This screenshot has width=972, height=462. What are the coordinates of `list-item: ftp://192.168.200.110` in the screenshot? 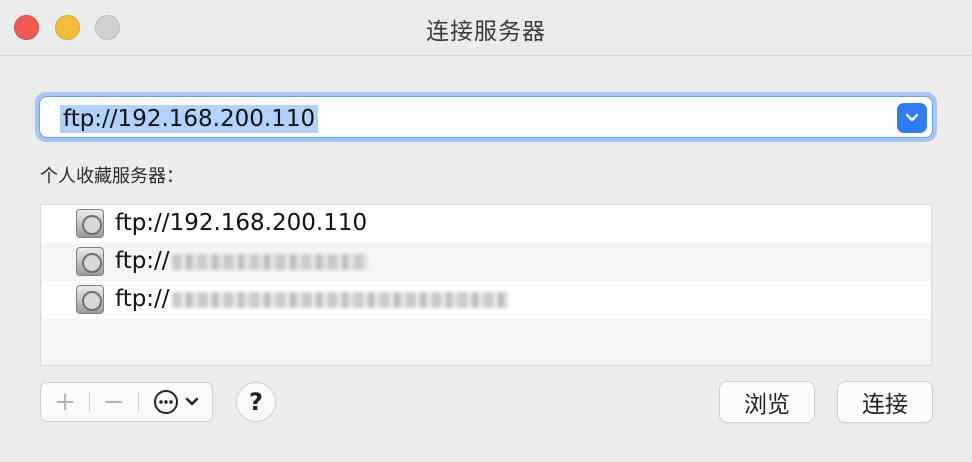 It's located at (486, 224).